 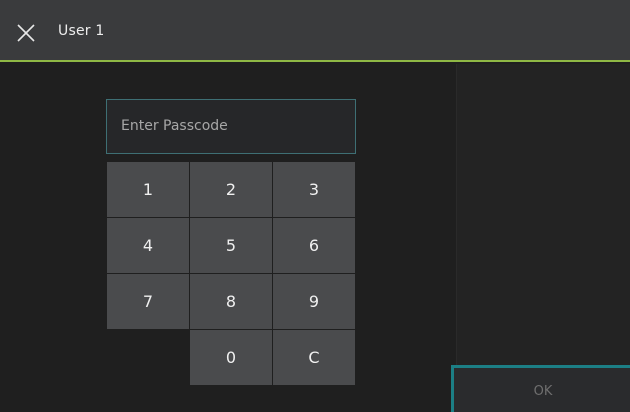 I want to click on key-0: 0, so click(x=231, y=357).